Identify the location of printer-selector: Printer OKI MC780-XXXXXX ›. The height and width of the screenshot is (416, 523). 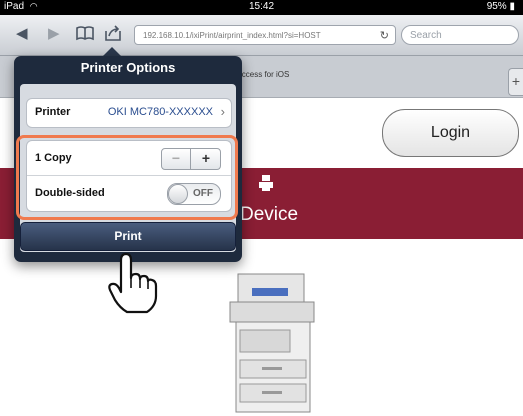
(129, 113).